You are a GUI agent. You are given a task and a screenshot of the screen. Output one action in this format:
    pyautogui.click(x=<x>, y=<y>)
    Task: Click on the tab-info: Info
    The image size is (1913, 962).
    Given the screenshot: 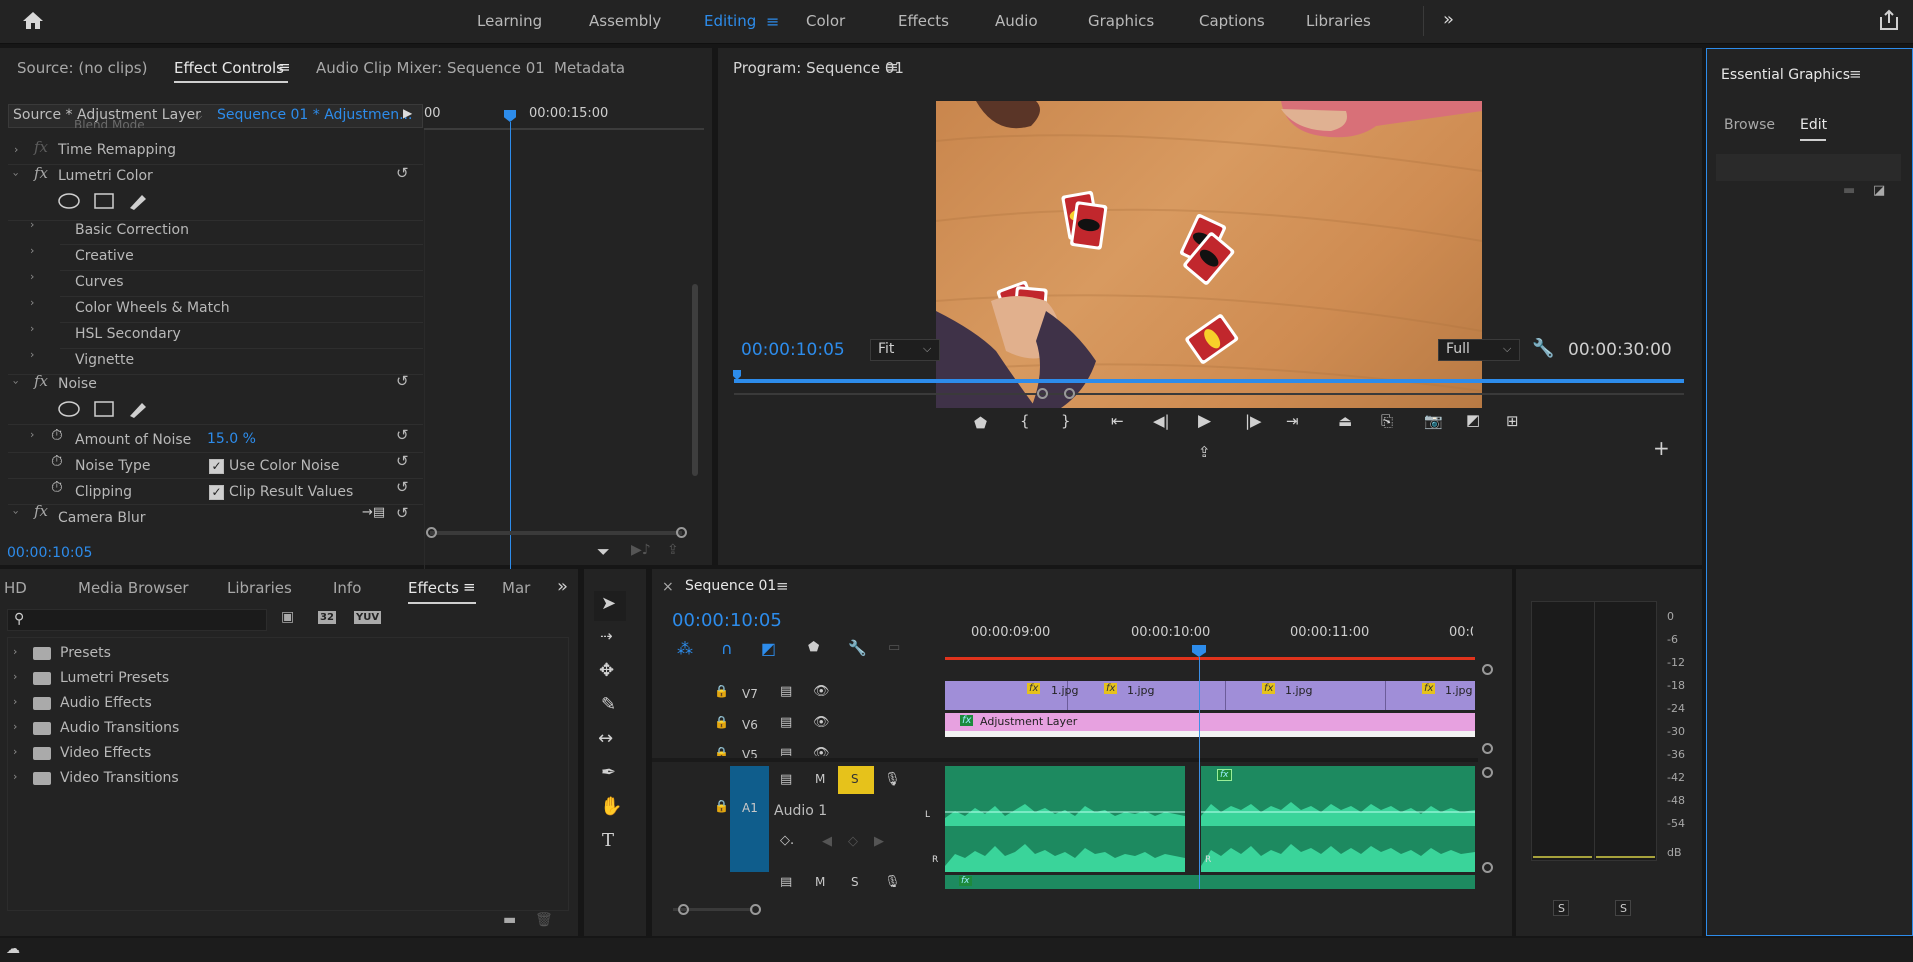 What is the action you would take?
    pyautogui.click(x=347, y=588)
    